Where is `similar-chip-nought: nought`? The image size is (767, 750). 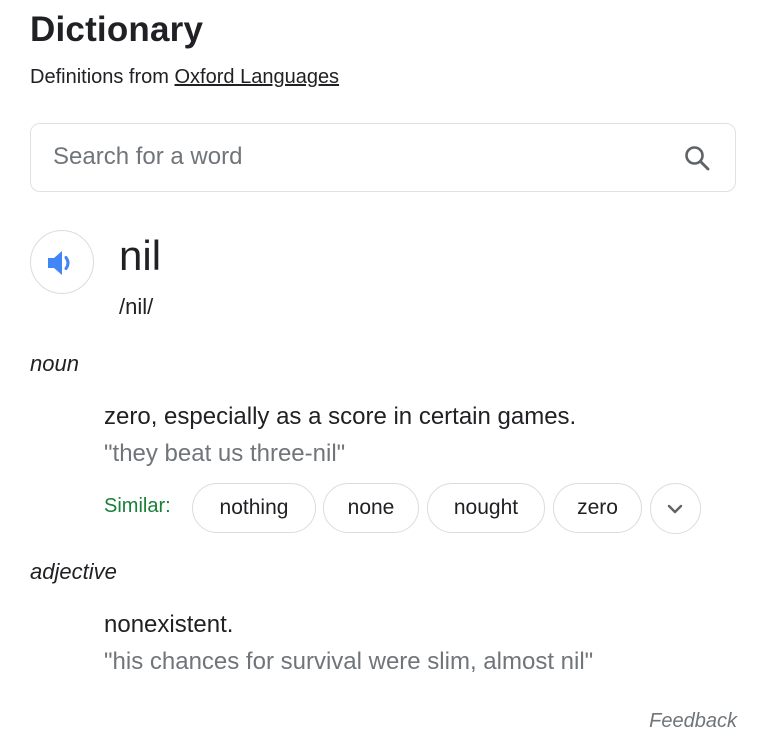
similar-chip-nought: nought is located at coordinates (486, 508).